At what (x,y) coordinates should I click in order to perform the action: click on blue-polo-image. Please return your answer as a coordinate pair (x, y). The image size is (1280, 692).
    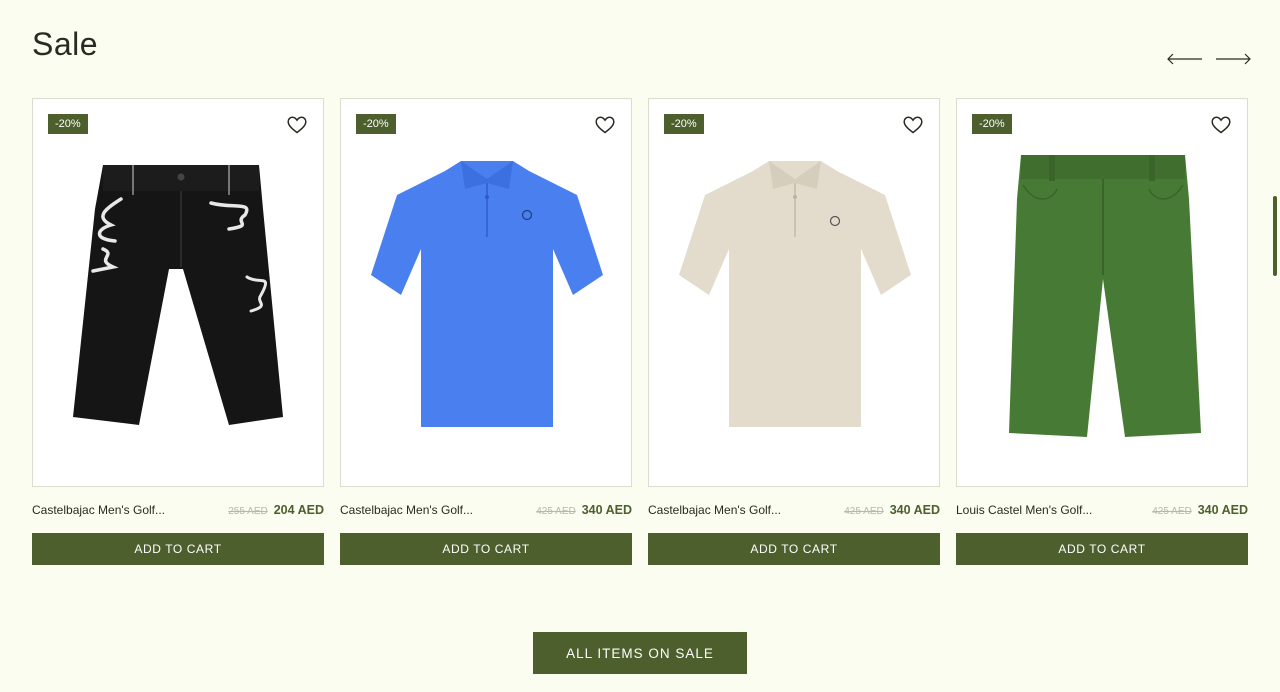
    Looking at the image, I should click on (487, 294).